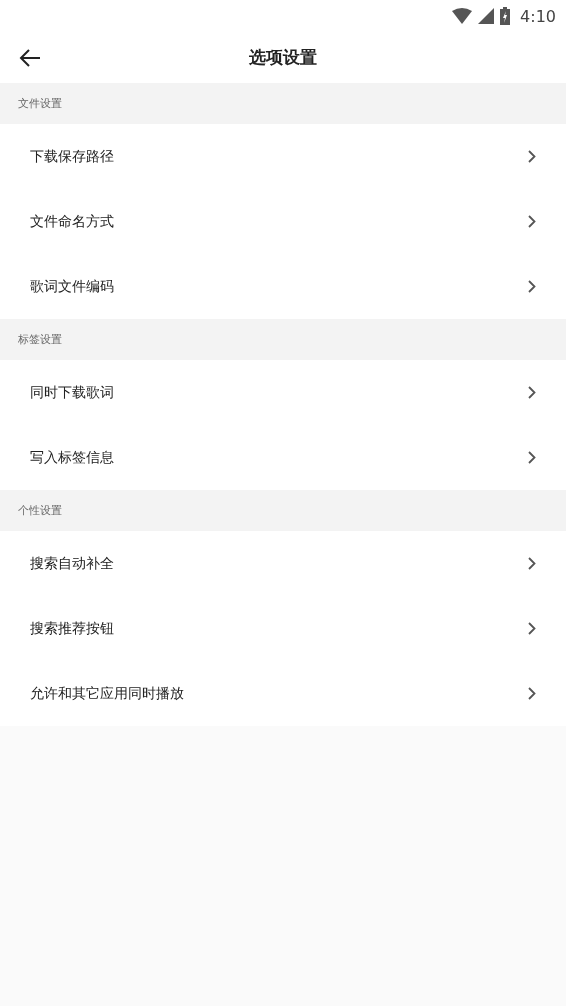 This screenshot has width=566, height=1006. Describe the element at coordinates (283, 286) in the screenshot. I see `settings-item: 歌词文件编码` at that location.